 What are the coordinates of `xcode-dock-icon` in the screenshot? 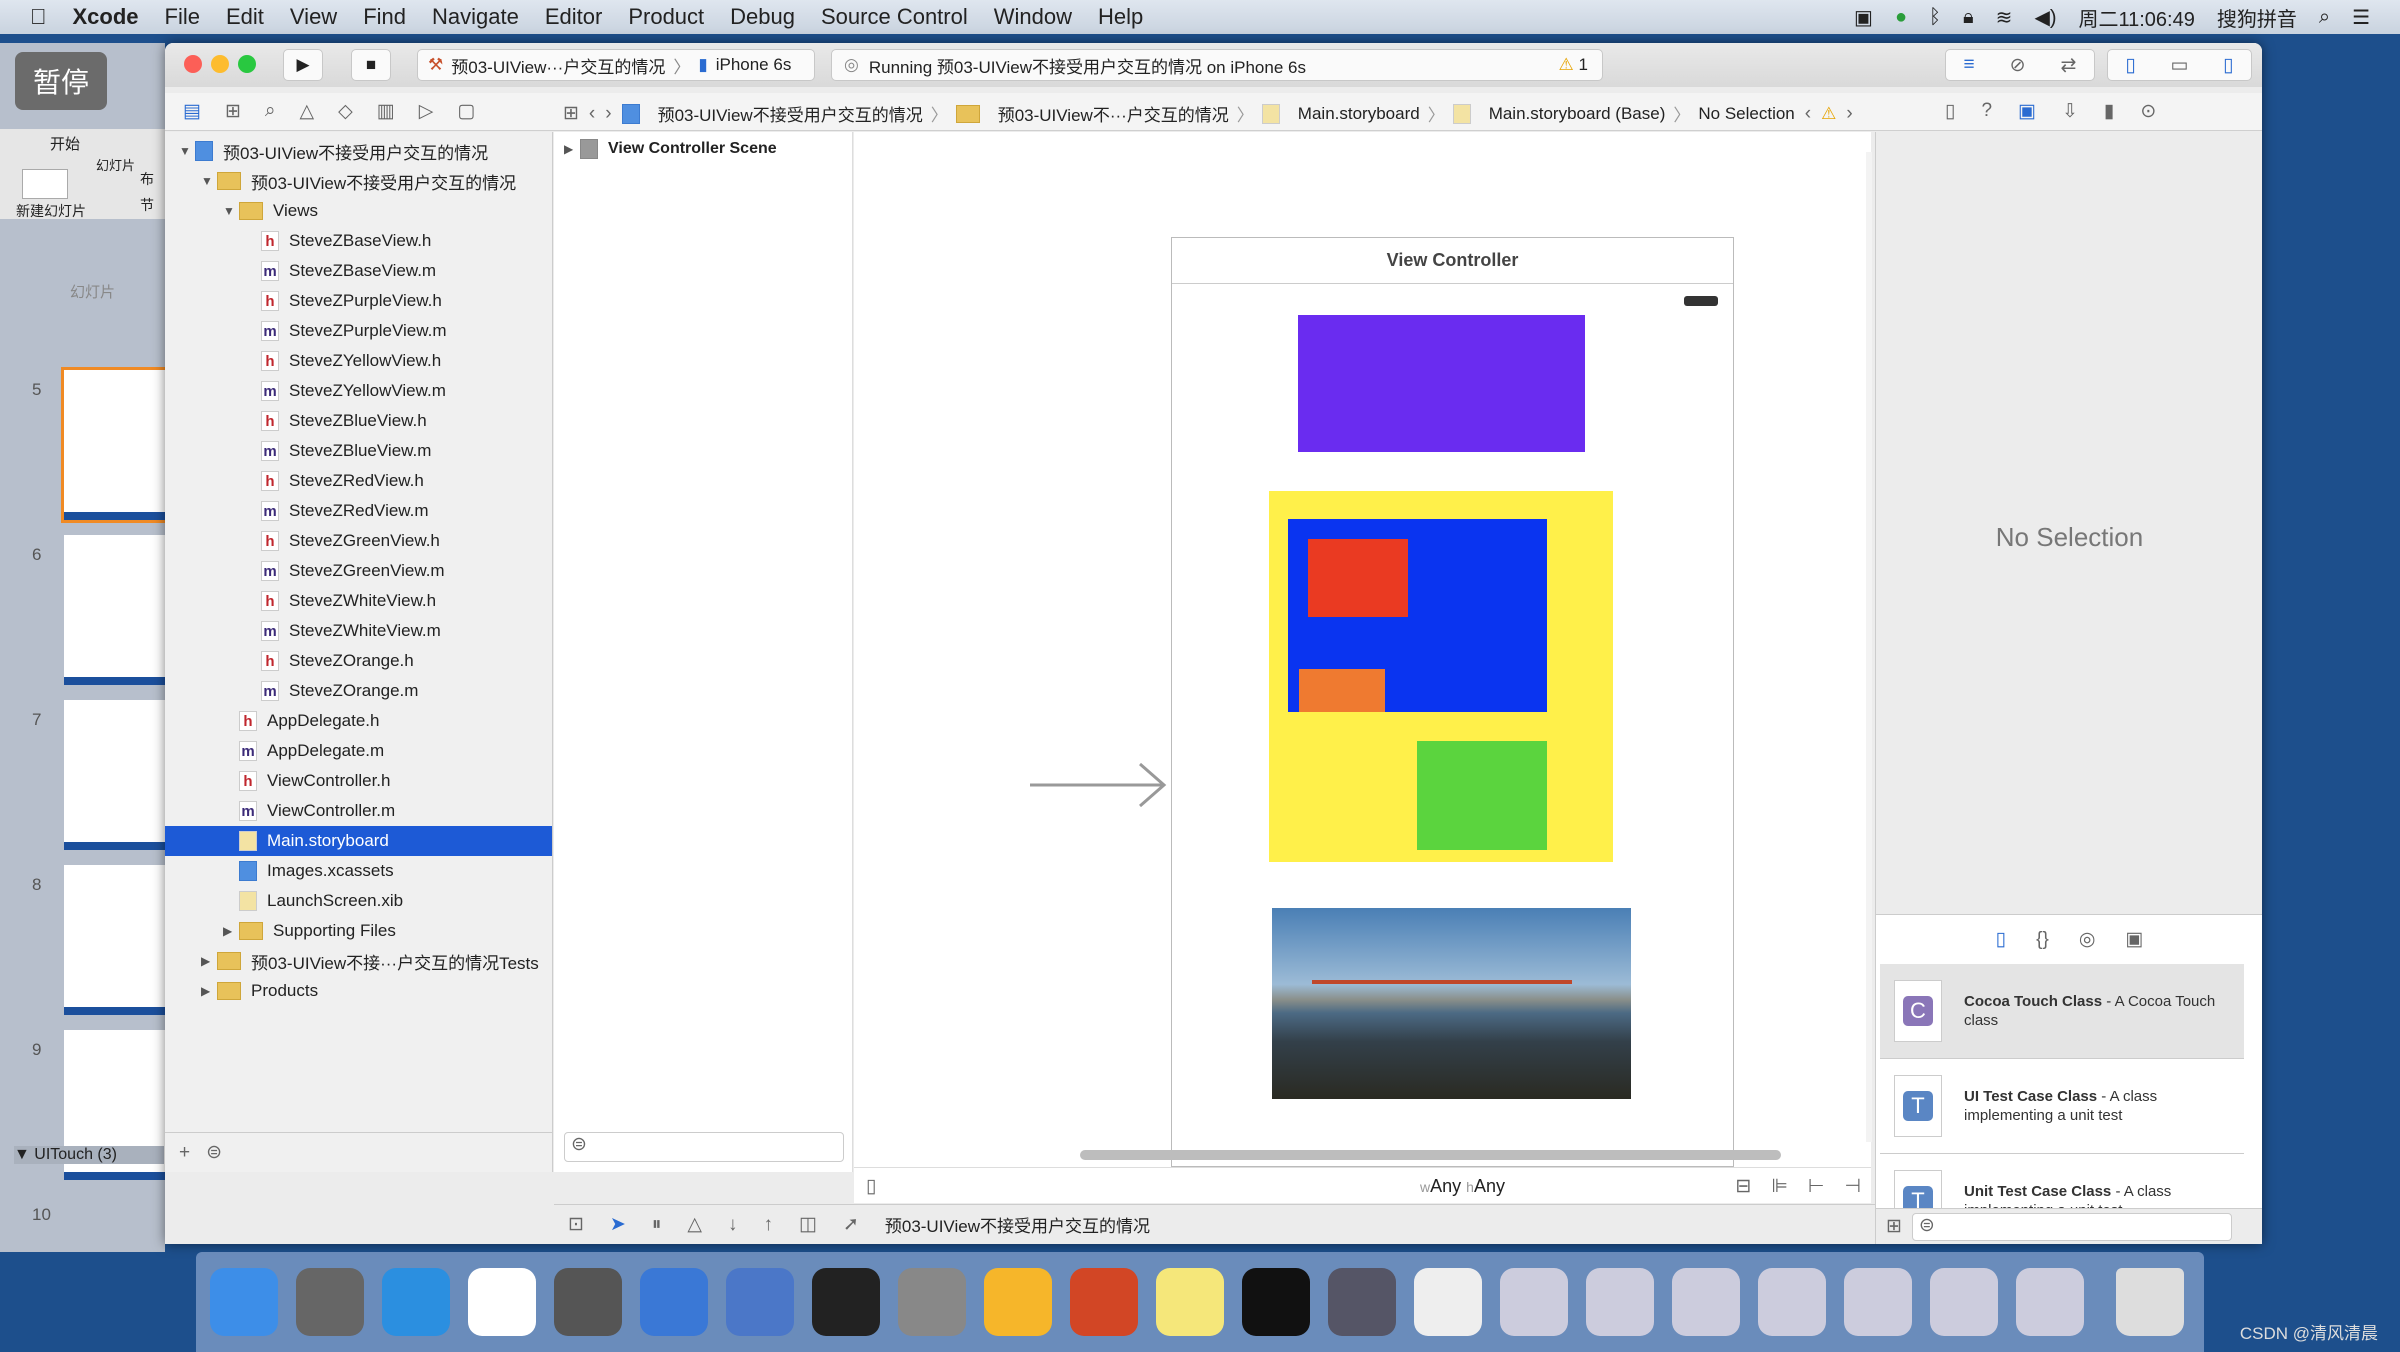 It's located at (674, 1302).